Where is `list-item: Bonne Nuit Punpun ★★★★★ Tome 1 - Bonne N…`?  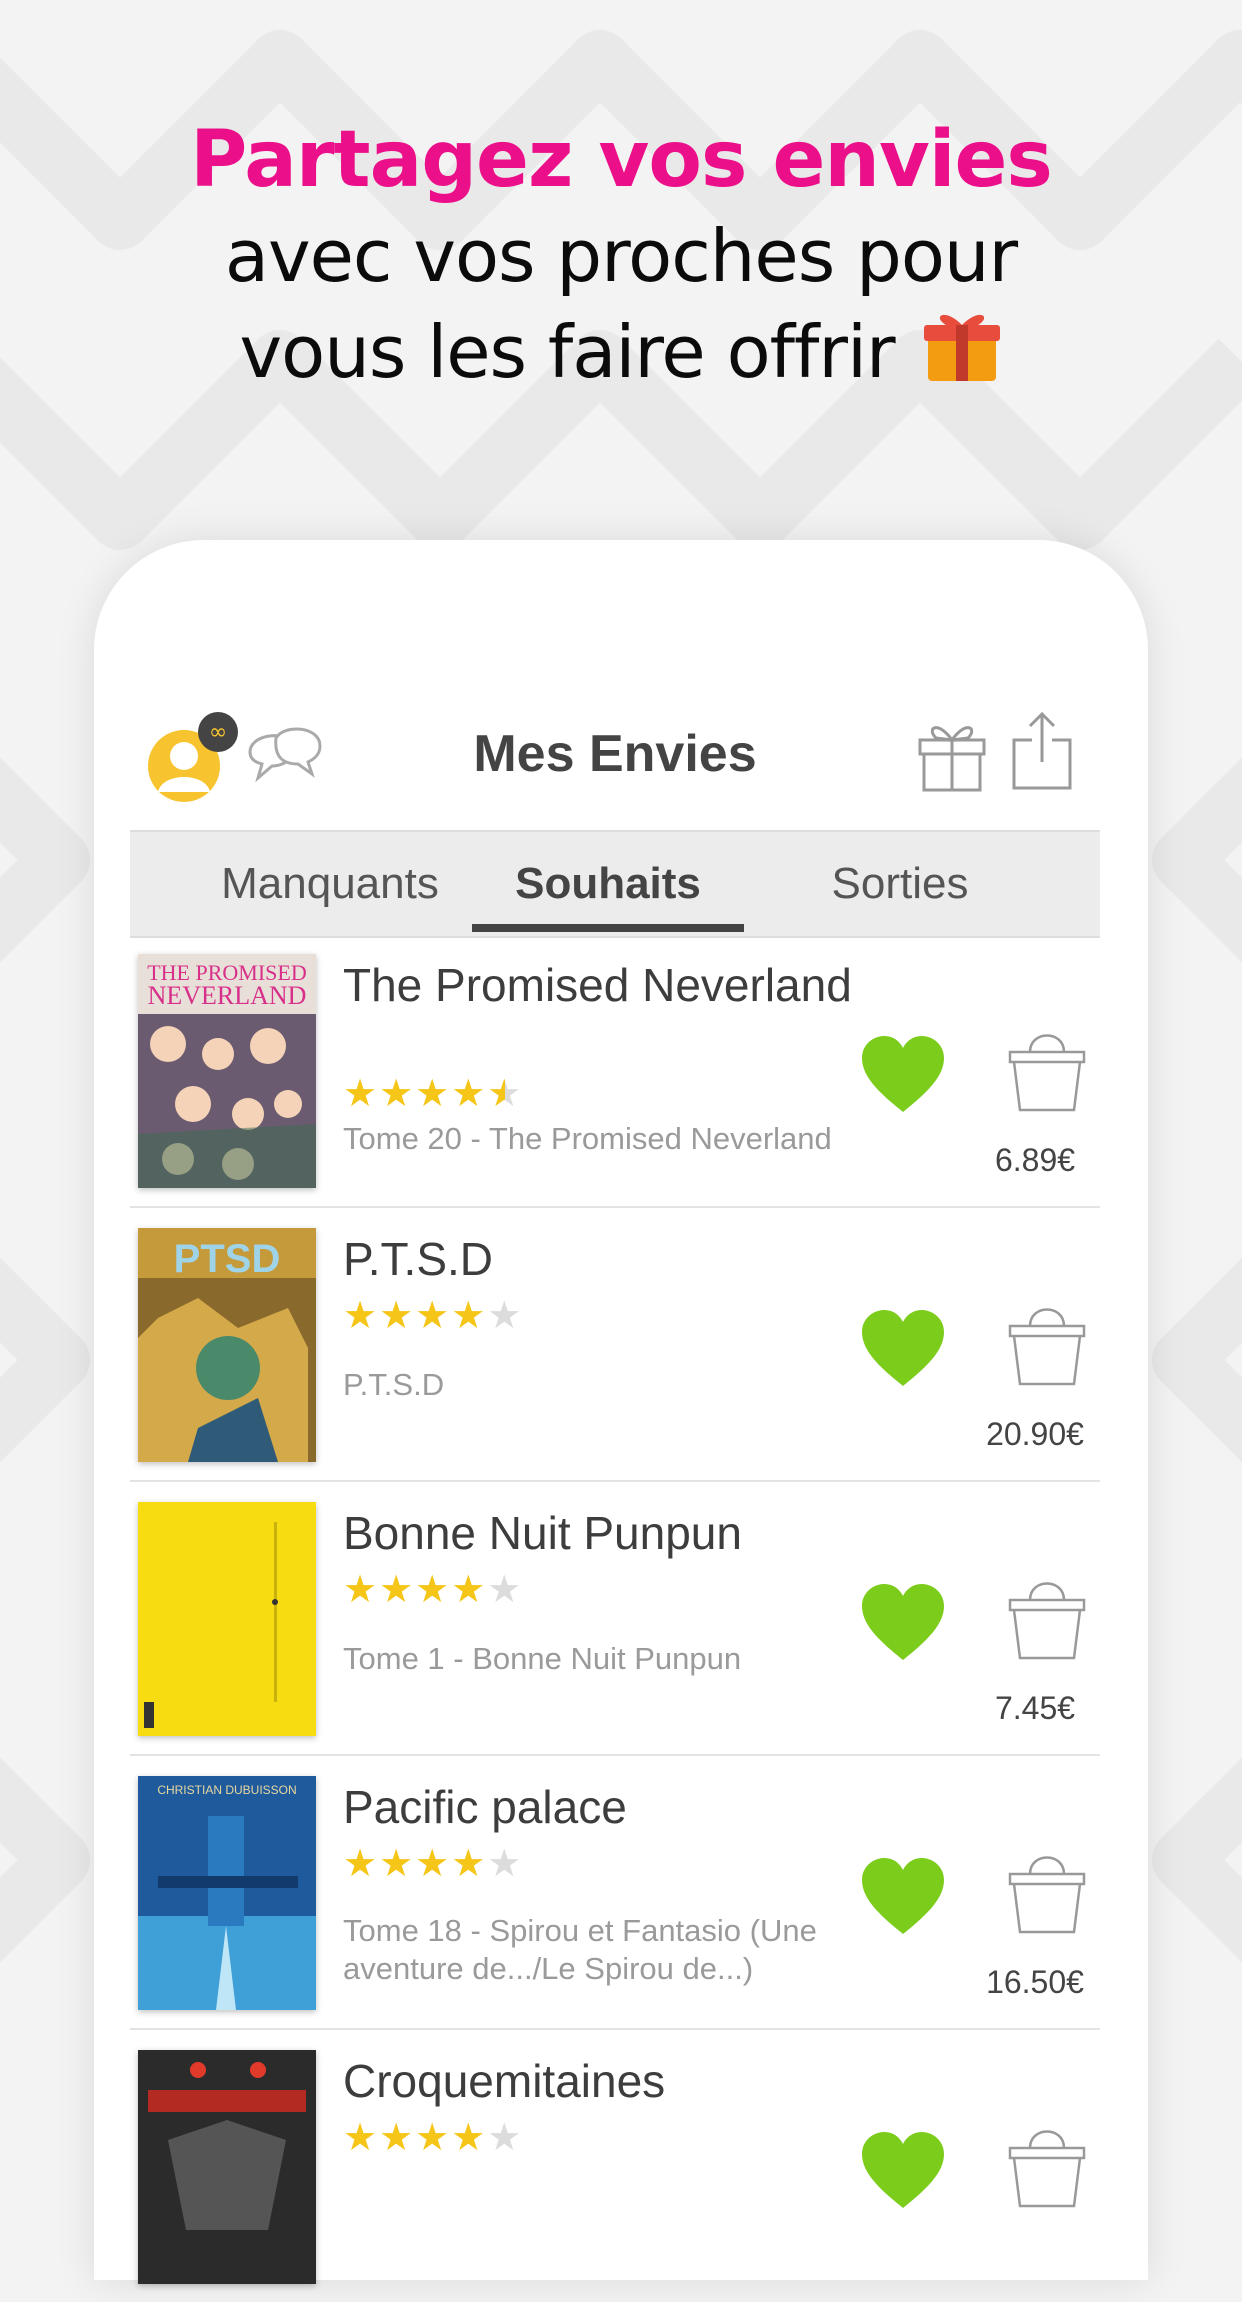
list-item: Bonne Nuit Punpun ★★★★★ Tome 1 - Bonne N… is located at coordinates (615, 1619).